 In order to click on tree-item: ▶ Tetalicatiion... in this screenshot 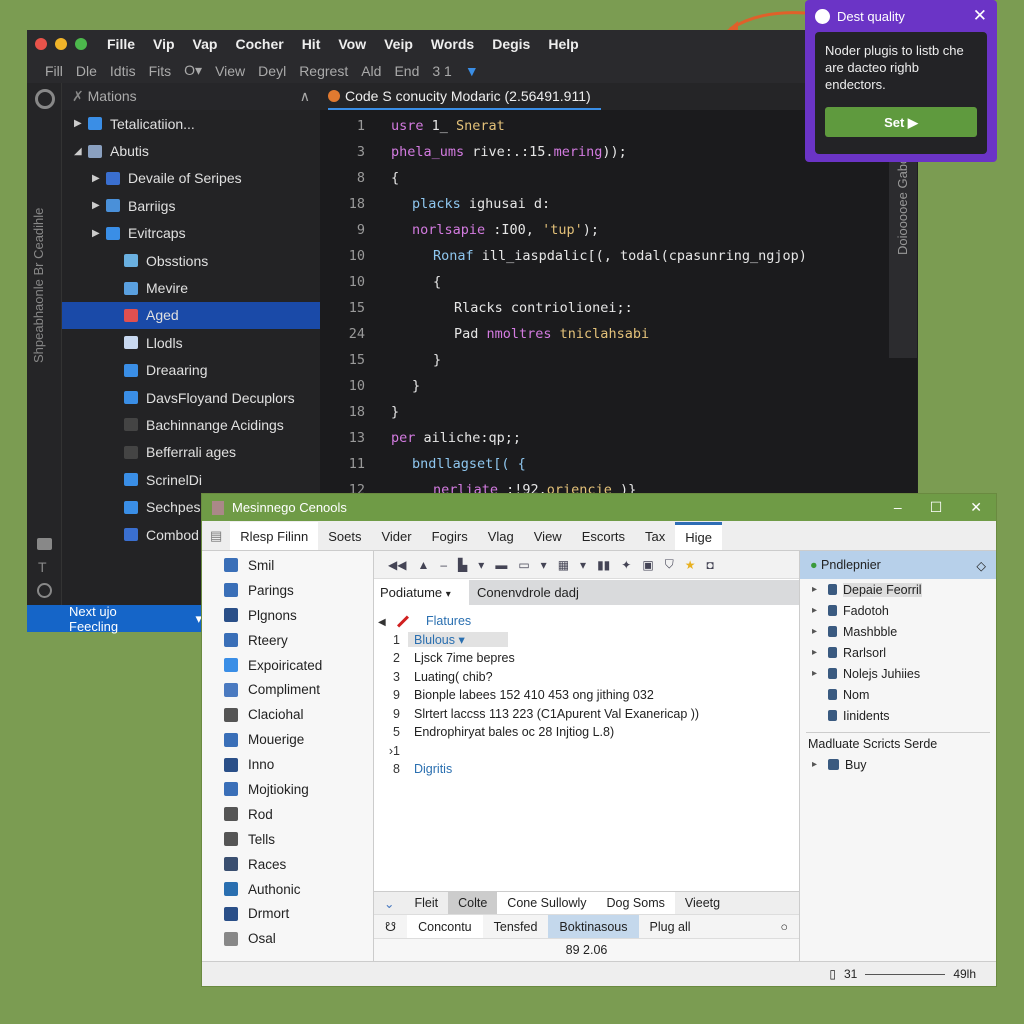, I will do `click(191, 123)`.